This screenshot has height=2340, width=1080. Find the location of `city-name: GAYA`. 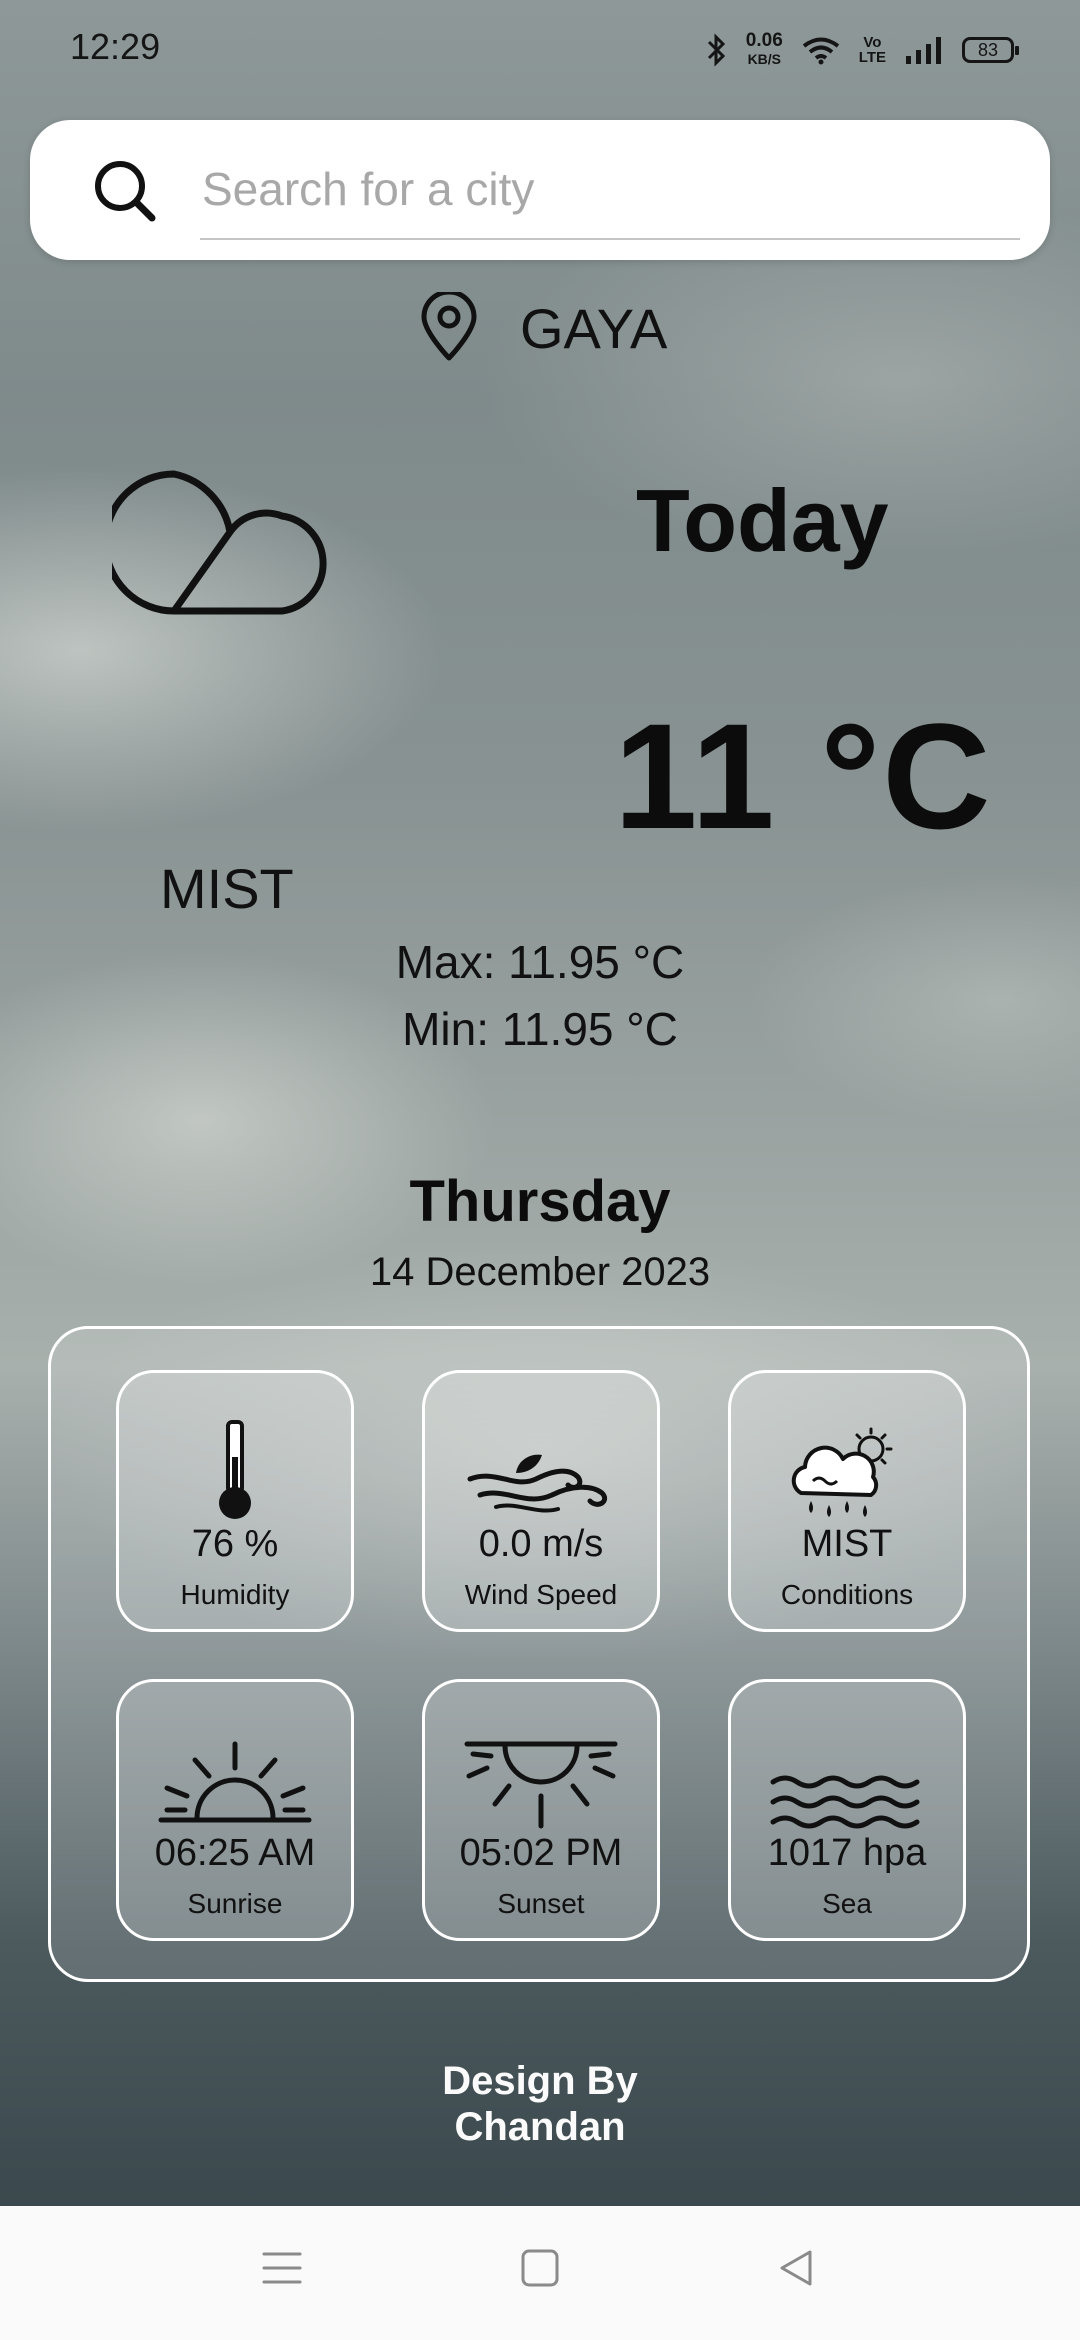

city-name: GAYA is located at coordinates (594, 328).